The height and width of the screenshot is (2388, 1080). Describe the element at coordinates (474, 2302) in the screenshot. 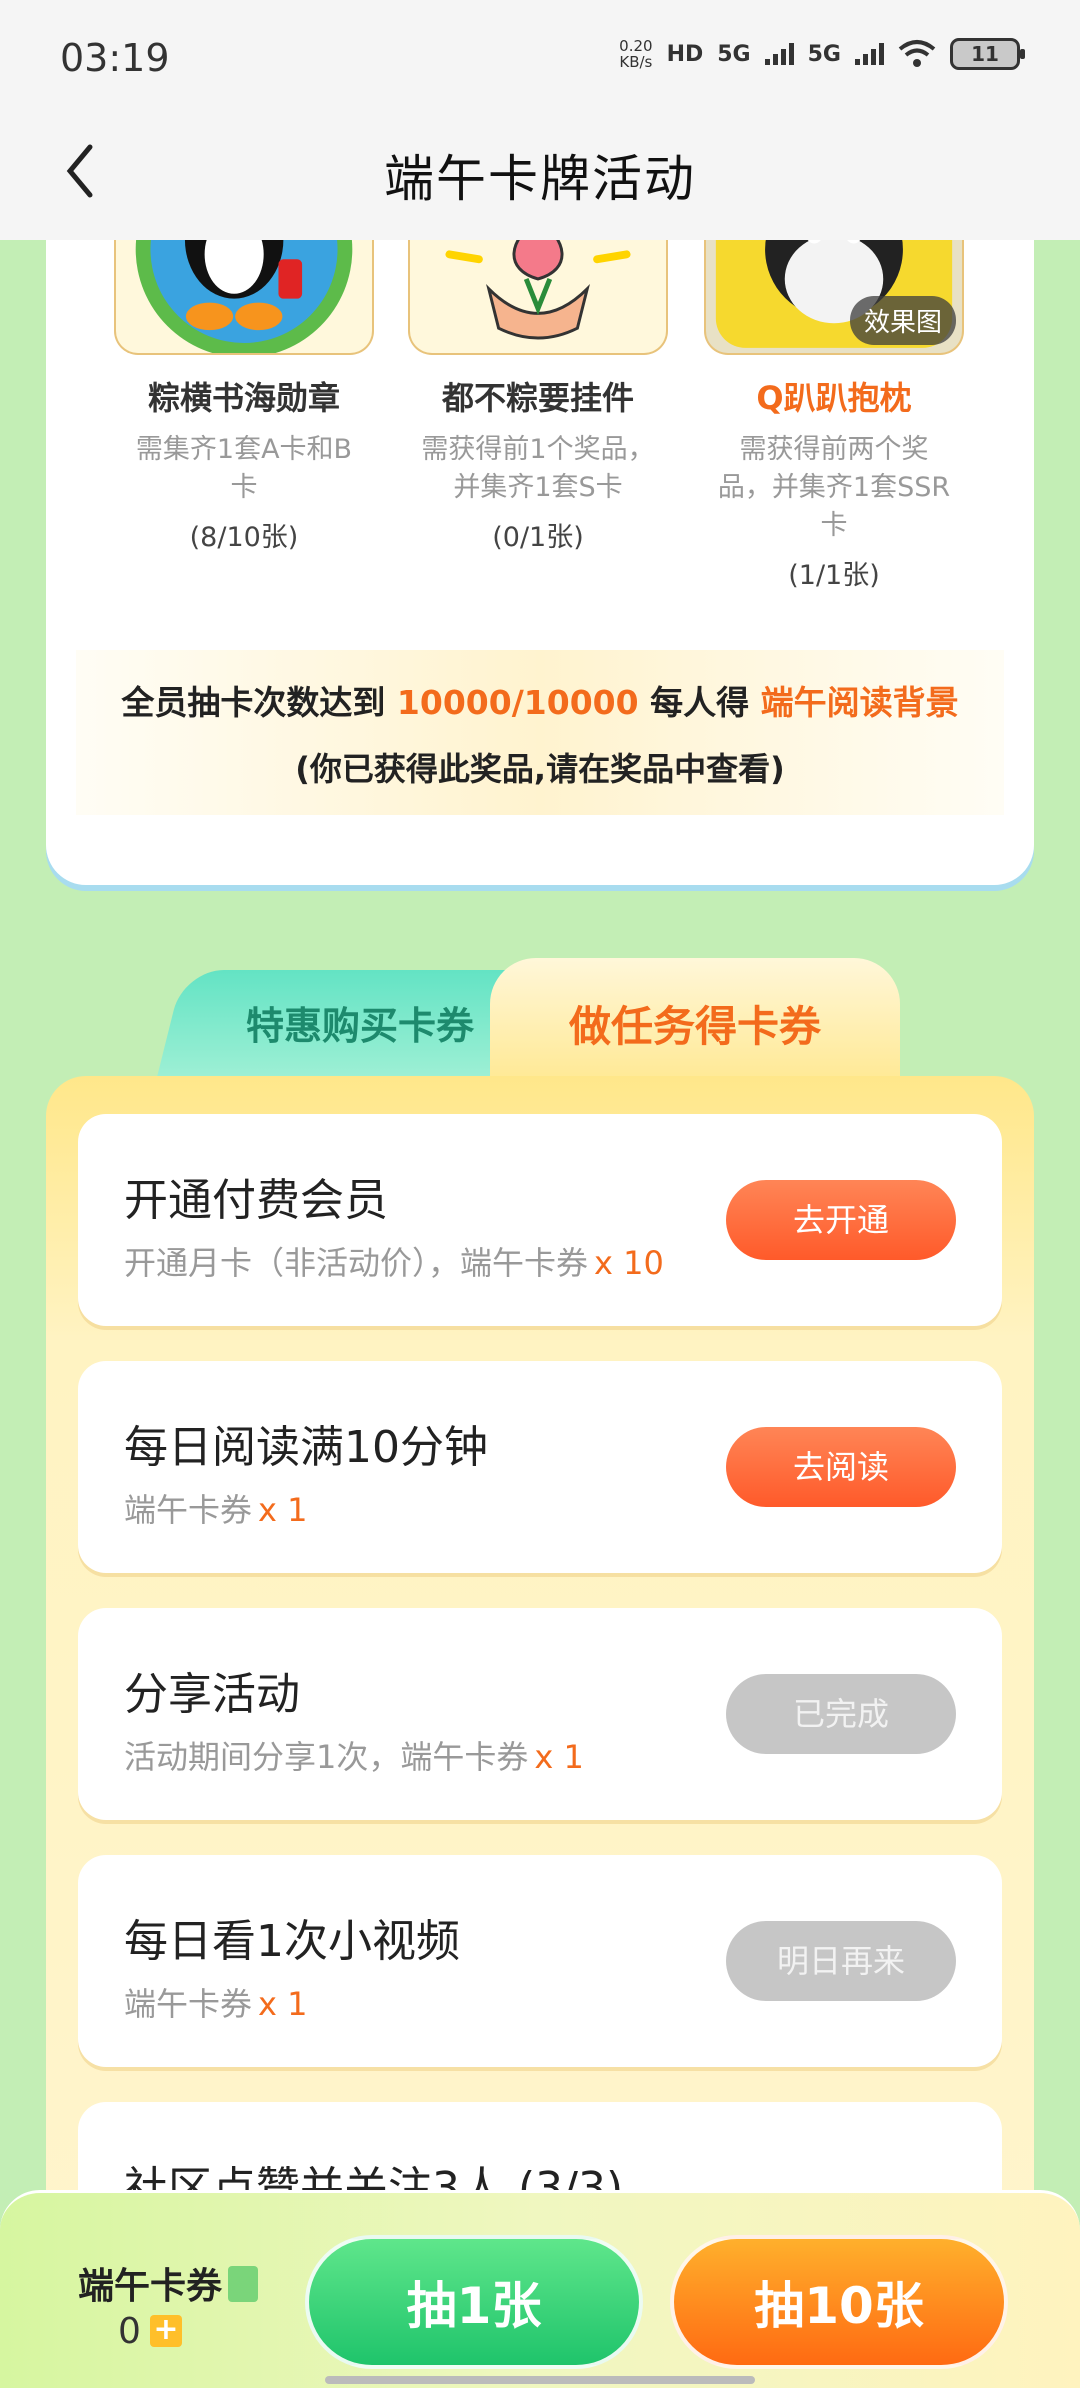

I see `draw-one-button: 抽1张` at that location.